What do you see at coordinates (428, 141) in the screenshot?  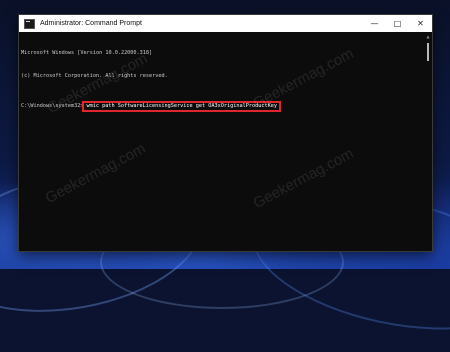 I see `vertical-scrollbar: ▲` at bounding box center [428, 141].